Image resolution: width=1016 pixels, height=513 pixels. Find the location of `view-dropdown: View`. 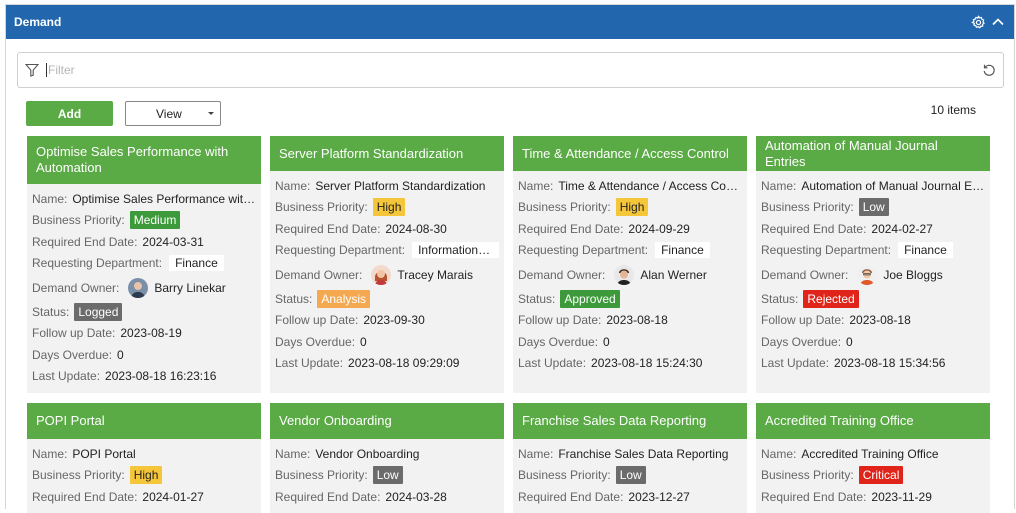

view-dropdown: View is located at coordinates (173, 113).